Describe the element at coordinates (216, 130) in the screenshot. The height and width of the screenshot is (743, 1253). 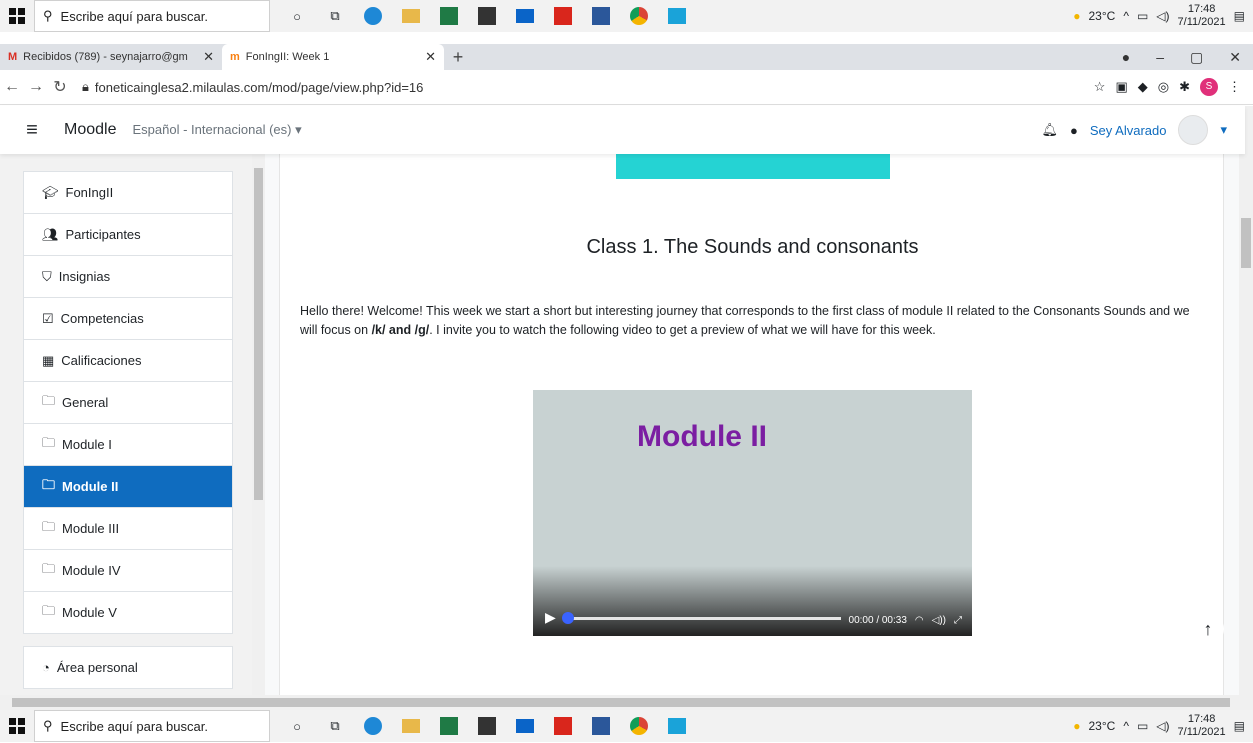
I see `language-menu: Español - Internacional (es) ▾` at that location.